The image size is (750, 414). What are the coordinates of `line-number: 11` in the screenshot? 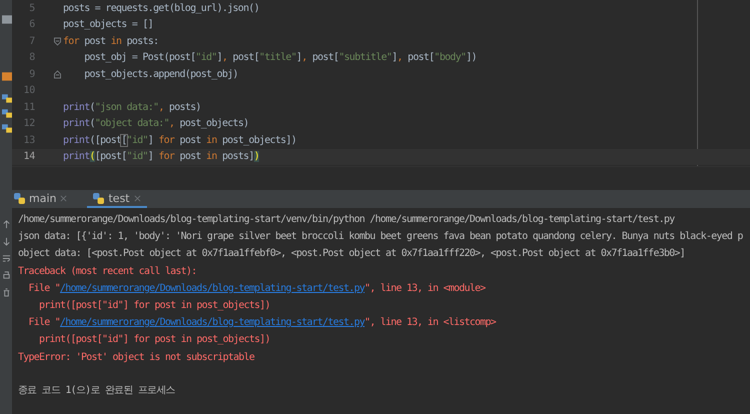 It's located at (28, 107).